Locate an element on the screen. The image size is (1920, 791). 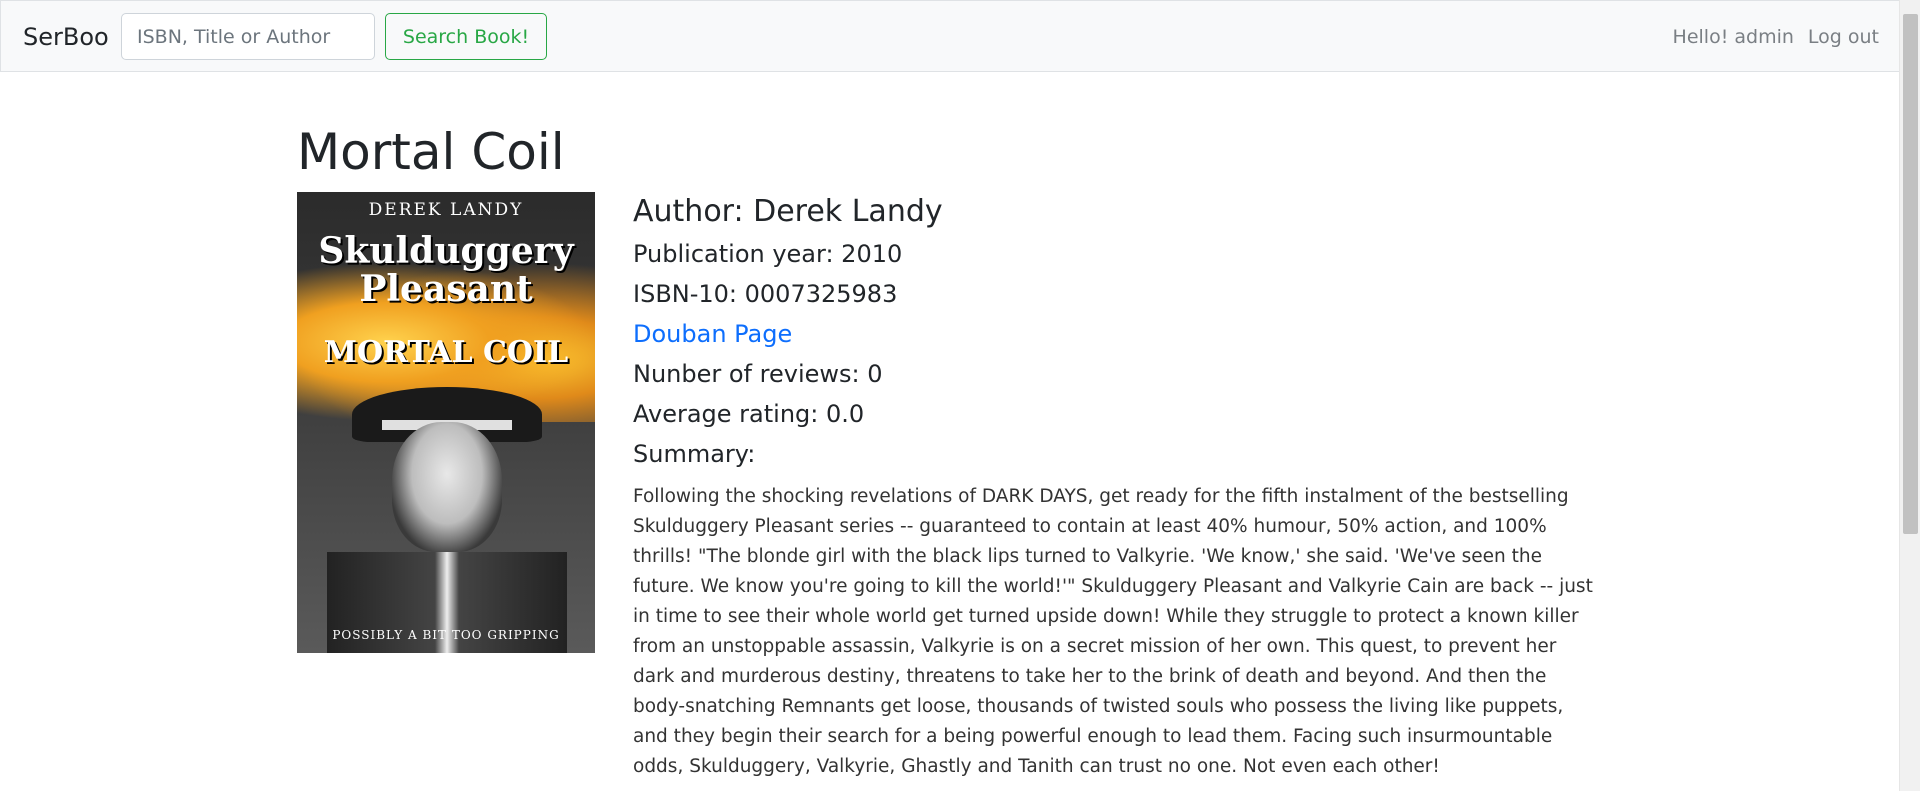
douban-page-link: Douban Page is located at coordinates (712, 334).